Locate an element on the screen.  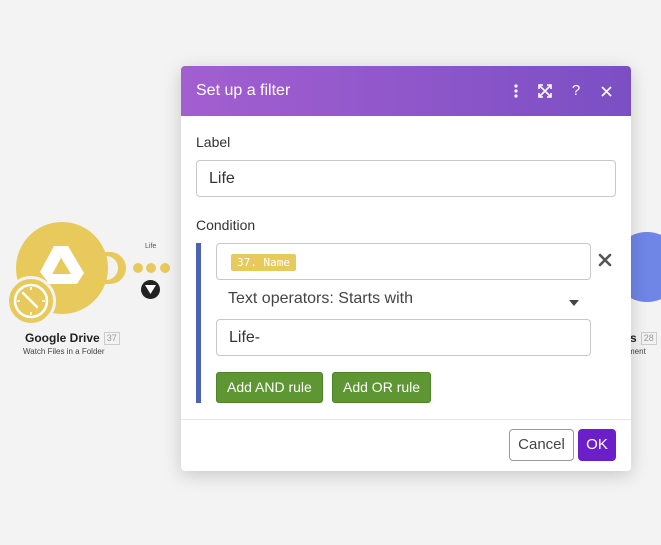
route-filter-button is located at coordinates (150, 289).